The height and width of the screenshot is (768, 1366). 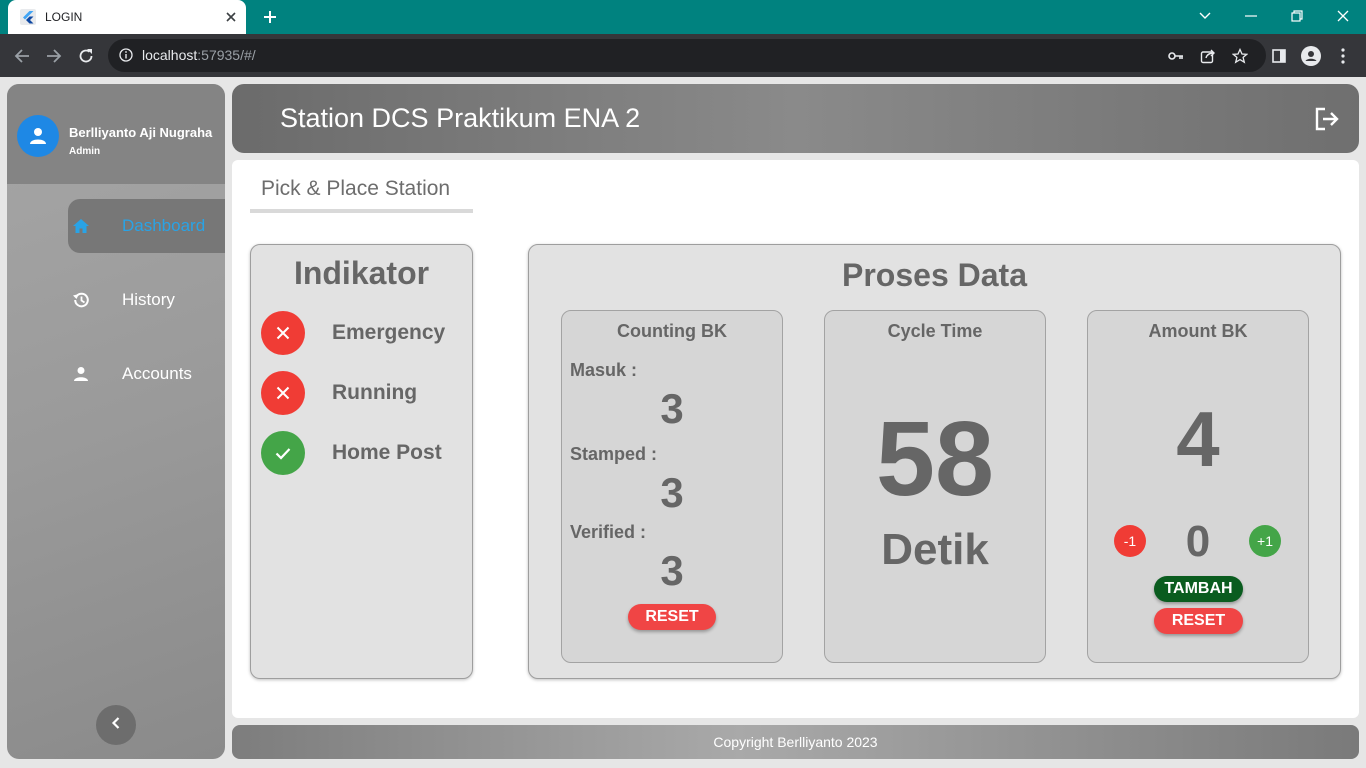 What do you see at coordinates (672, 617) in the screenshot?
I see `counting-reset-button: RESET` at bounding box center [672, 617].